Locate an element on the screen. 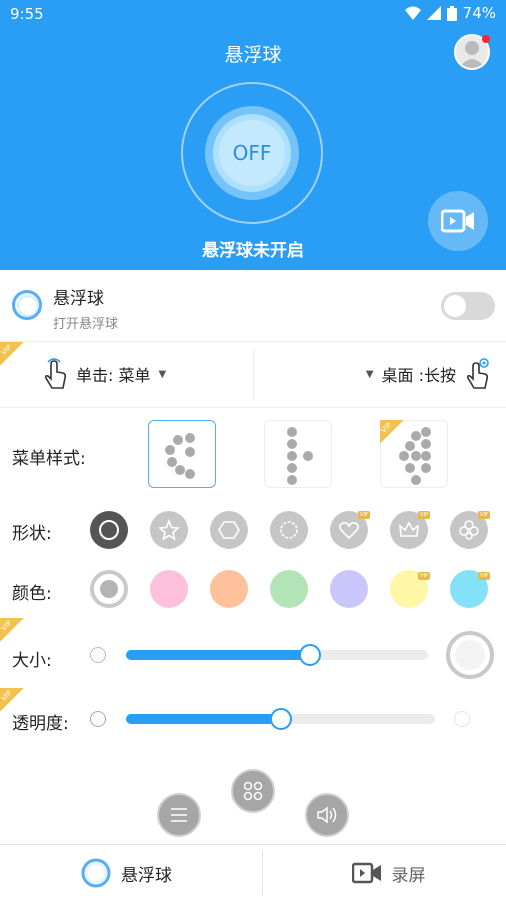  bottom-nav: 悬浮球 录屏 is located at coordinates (253, 872).